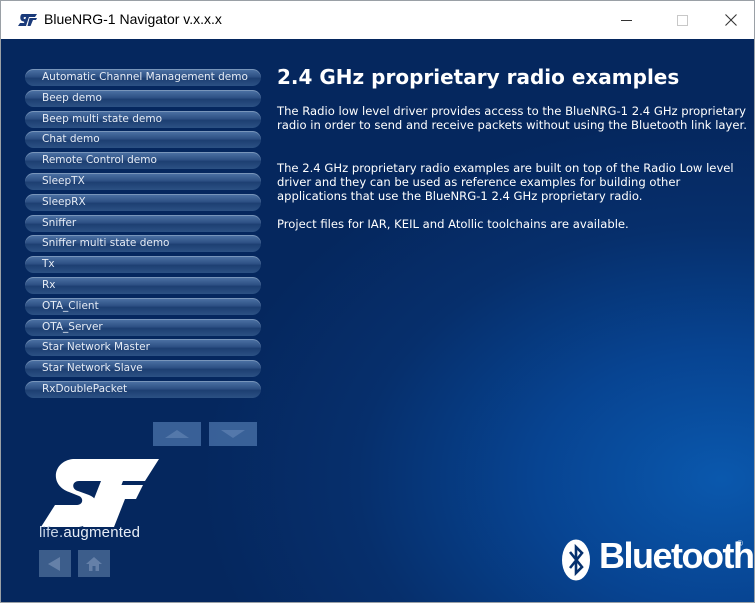  Describe the element at coordinates (133, 19) in the screenshot. I see `window-title: BlueNRG-1 Navigator v.x.x.x` at that location.